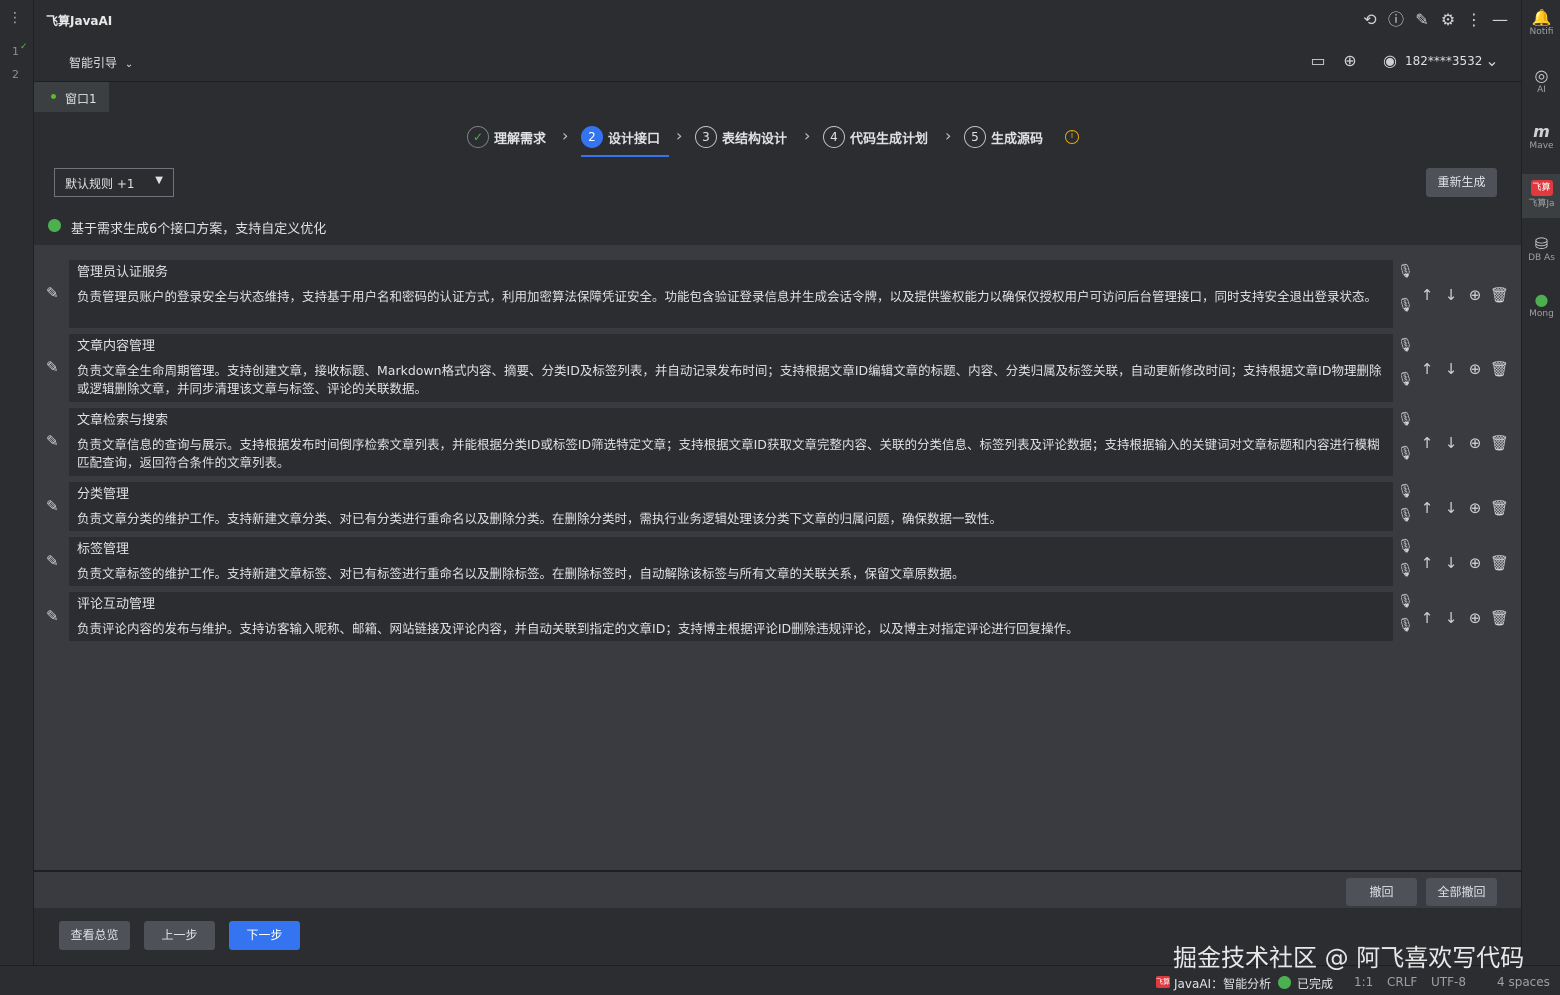 This screenshot has height=995, width=1560. Describe the element at coordinates (15, 18) in the screenshot. I see `kebab-menu-icon: ⋮` at that location.